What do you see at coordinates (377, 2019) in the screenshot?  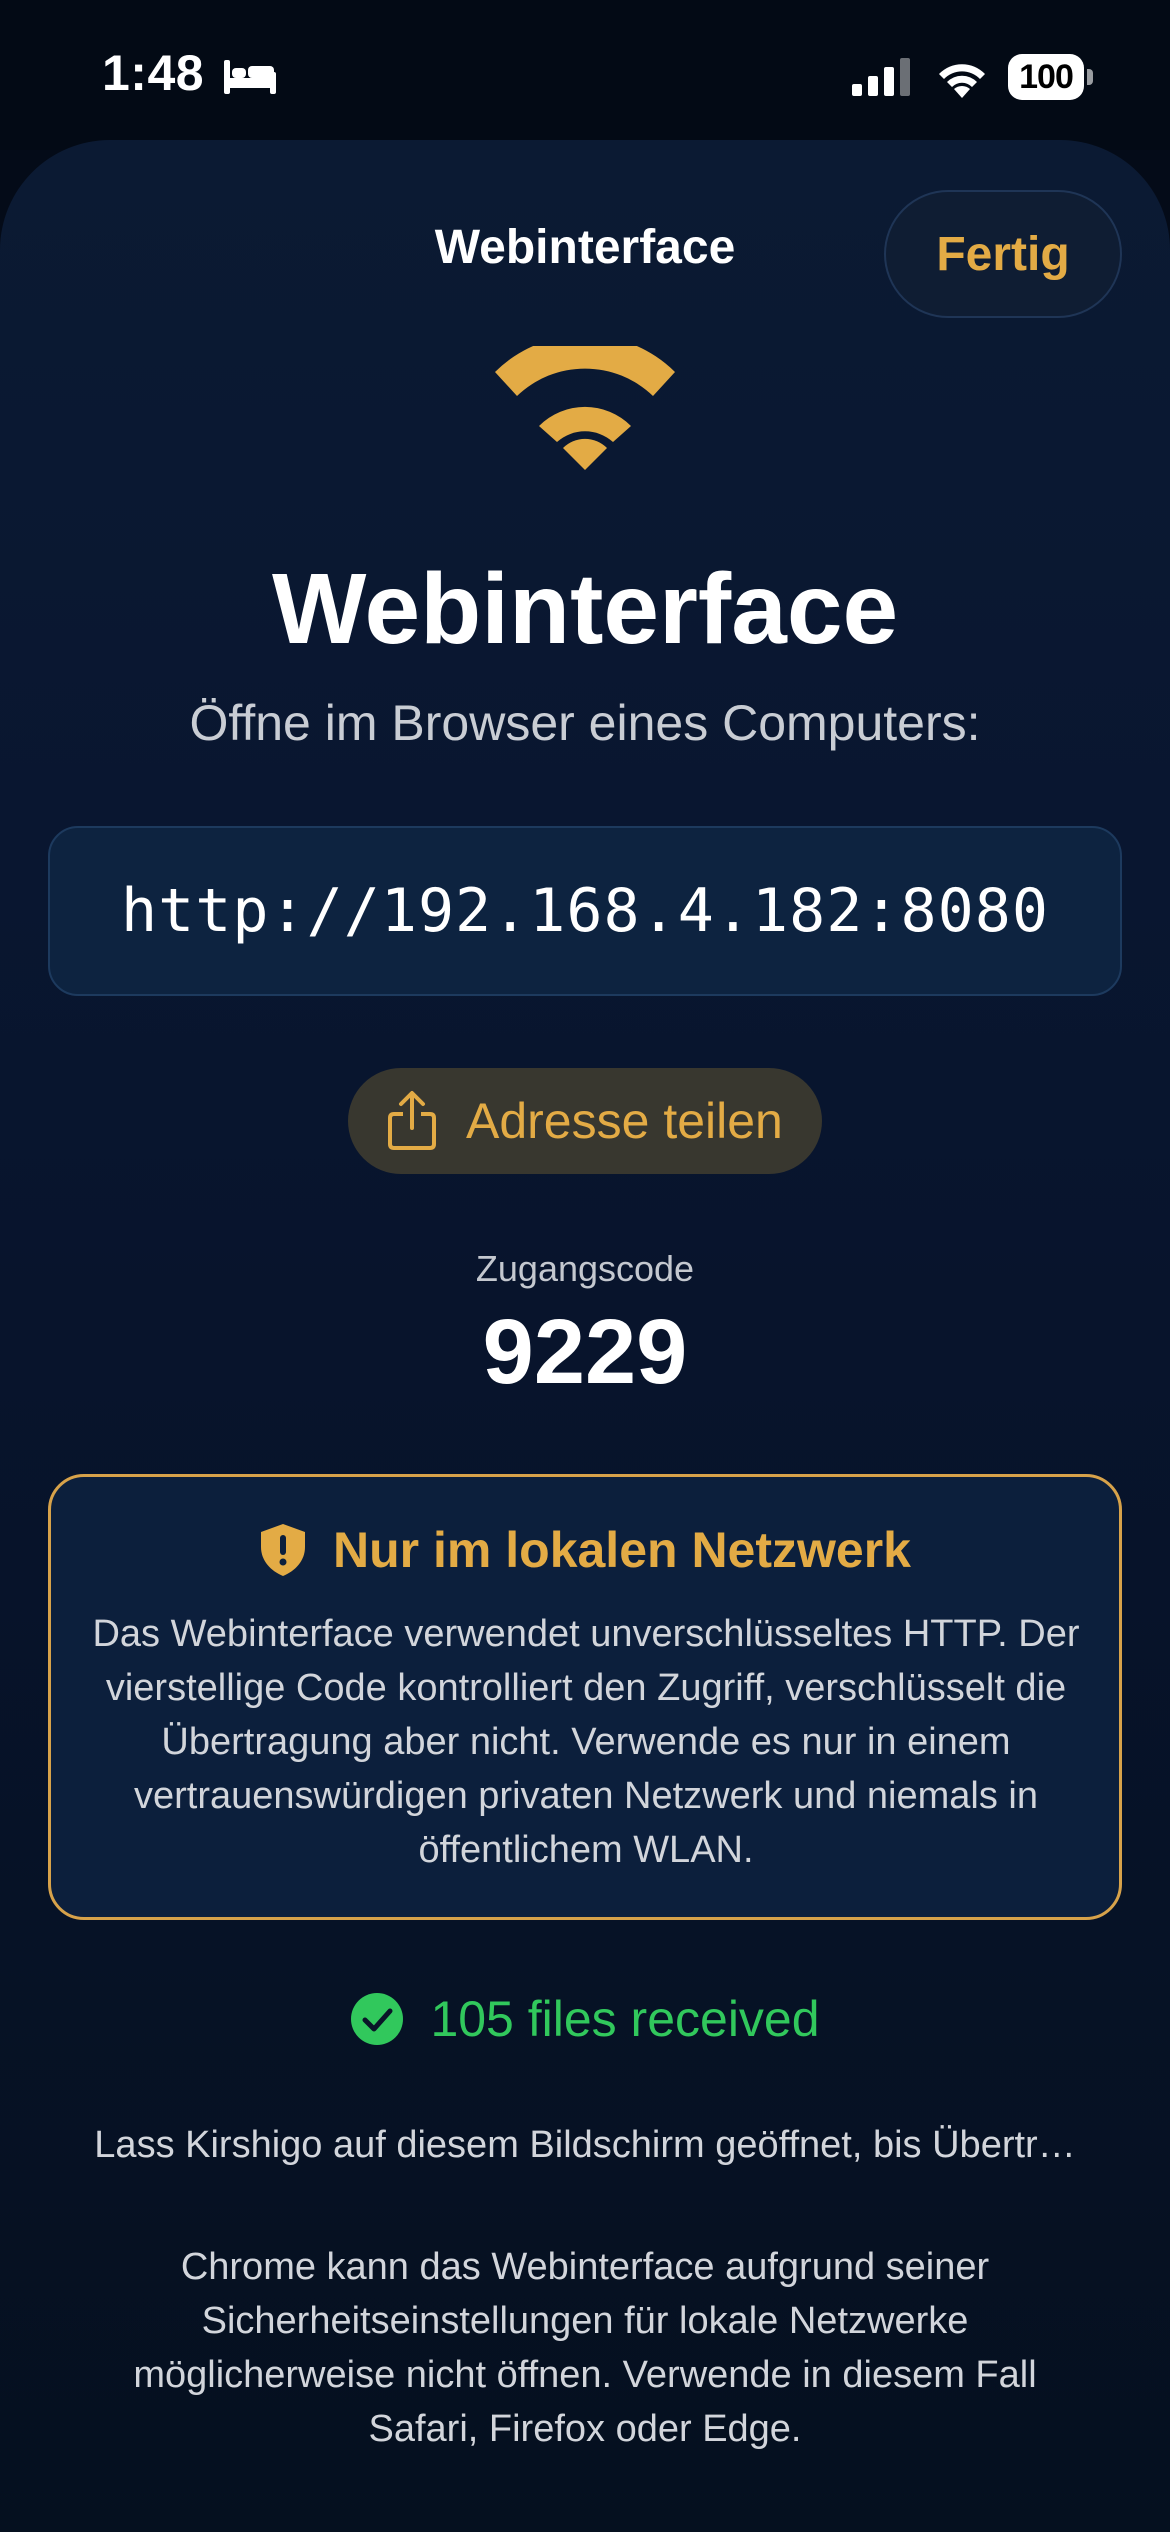 I see `checkmark-circle-icon` at bounding box center [377, 2019].